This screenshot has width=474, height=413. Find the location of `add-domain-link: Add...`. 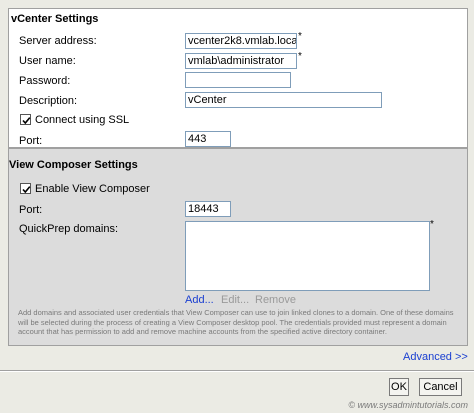

add-domain-link: Add... is located at coordinates (199, 300).